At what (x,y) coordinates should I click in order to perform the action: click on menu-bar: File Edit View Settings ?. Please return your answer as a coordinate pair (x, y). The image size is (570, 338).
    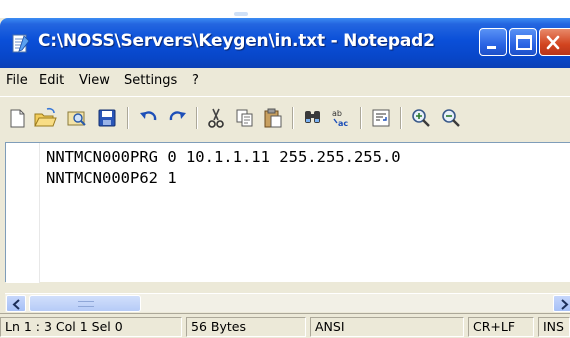
    Looking at the image, I should click on (285, 81).